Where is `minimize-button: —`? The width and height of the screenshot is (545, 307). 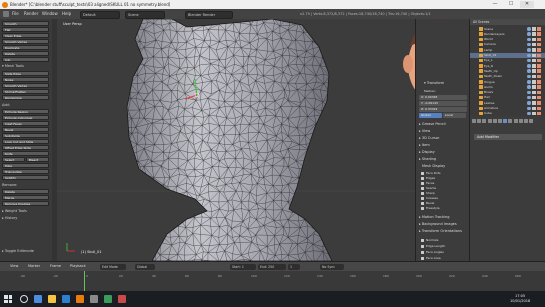
minimize-button: — is located at coordinates (495, 4).